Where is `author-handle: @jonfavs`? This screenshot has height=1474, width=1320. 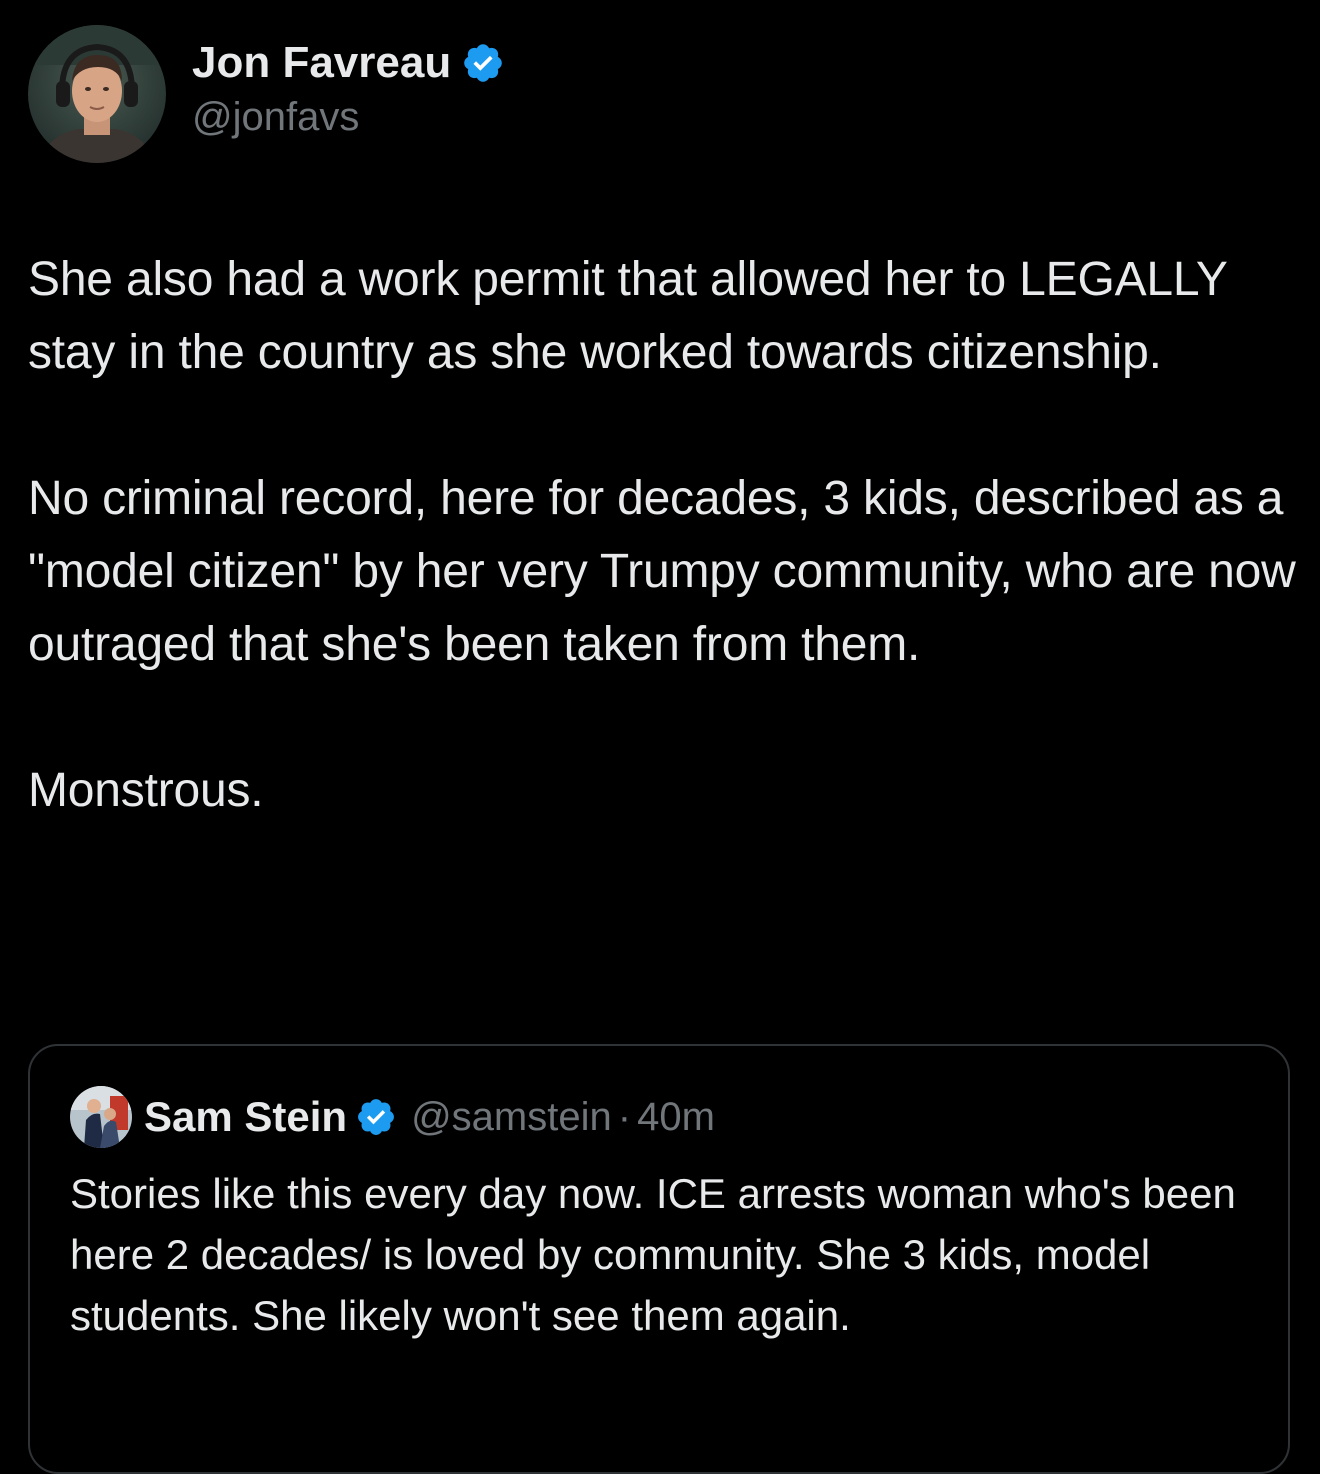 author-handle: @jonfavs is located at coordinates (348, 117).